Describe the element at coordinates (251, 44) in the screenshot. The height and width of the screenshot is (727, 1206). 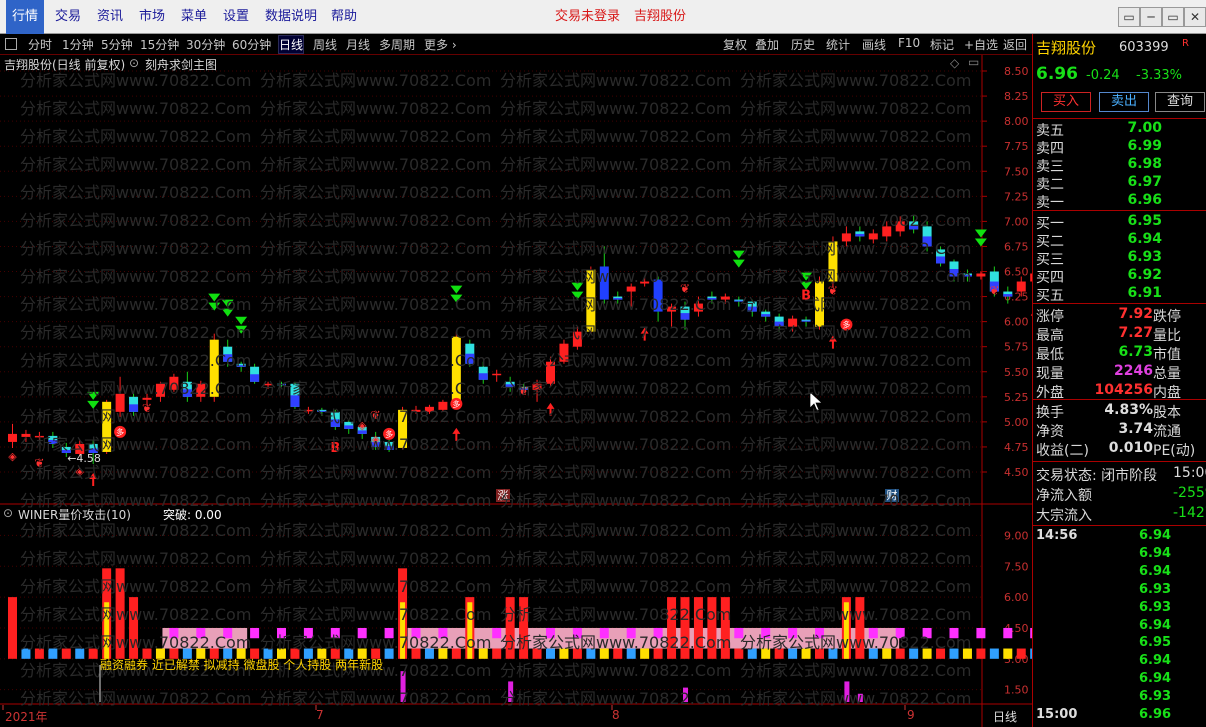
I see `period-60min: 60分钟` at that location.